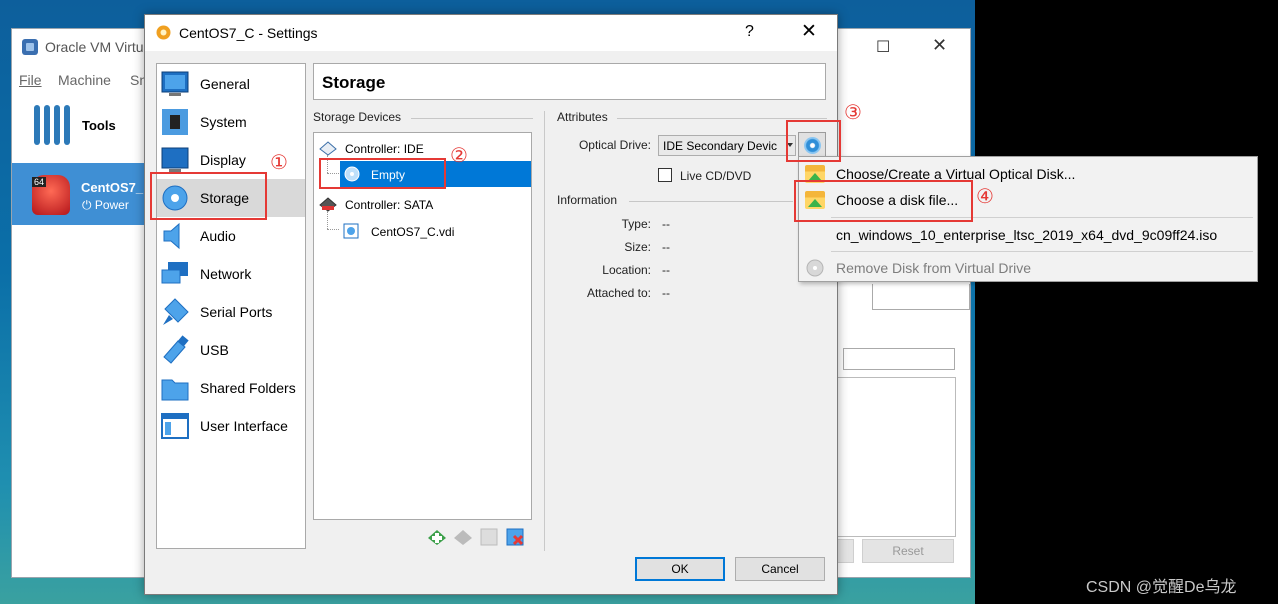  Describe the element at coordinates (749, 32) in the screenshot. I see `help-button: ?` at that location.